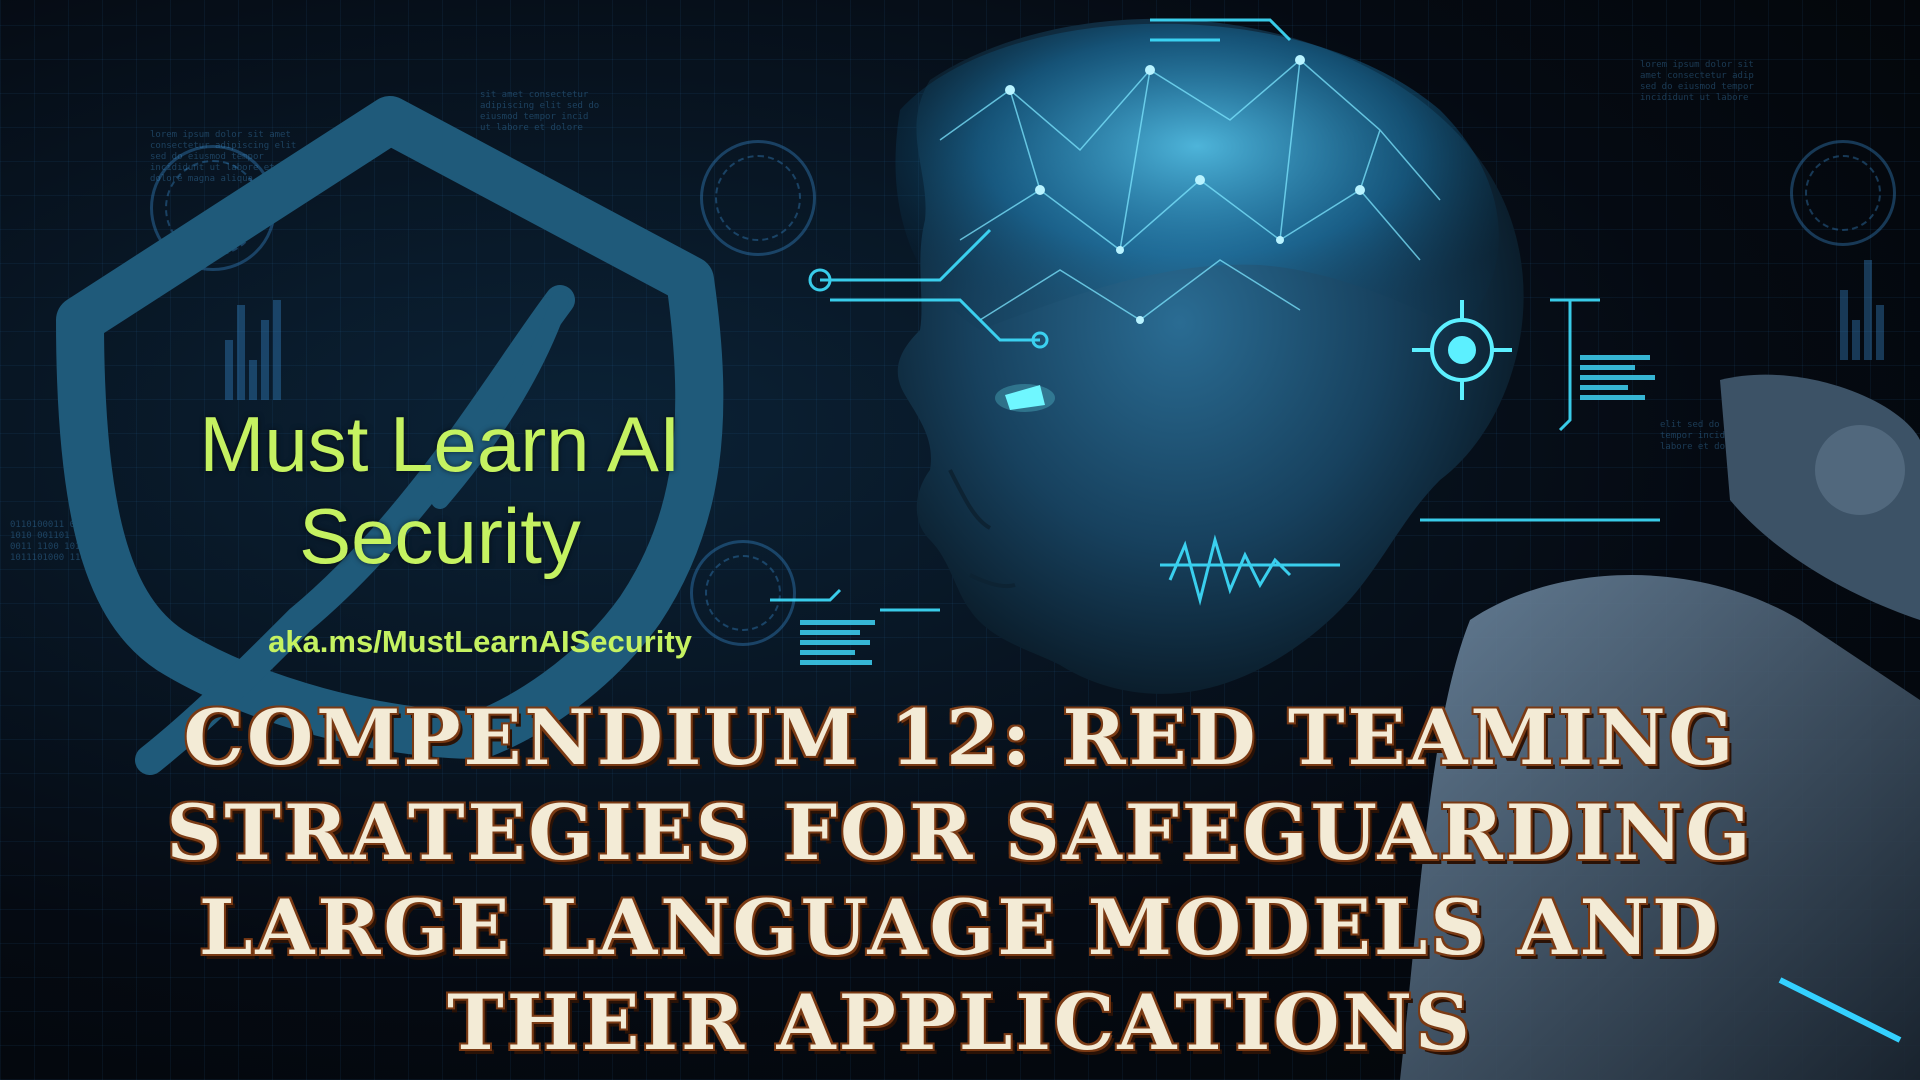 Image resolution: width=1920 pixels, height=1080 pixels. What do you see at coordinates (440, 536) in the screenshot?
I see `brand-title-line: Security` at bounding box center [440, 536].